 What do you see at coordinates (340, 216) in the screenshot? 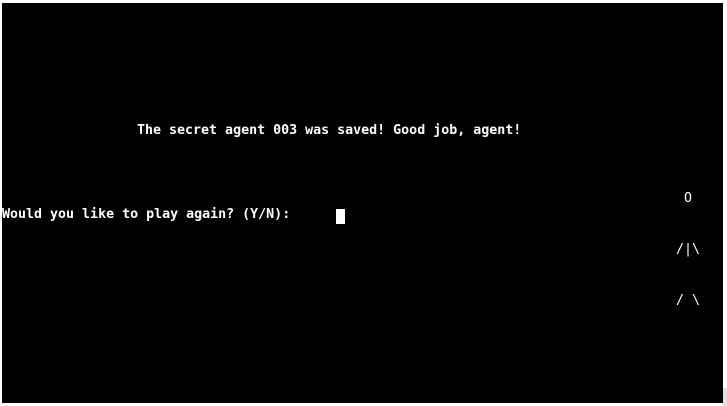
I see `text-cursor` at bounding box center [340, 216].